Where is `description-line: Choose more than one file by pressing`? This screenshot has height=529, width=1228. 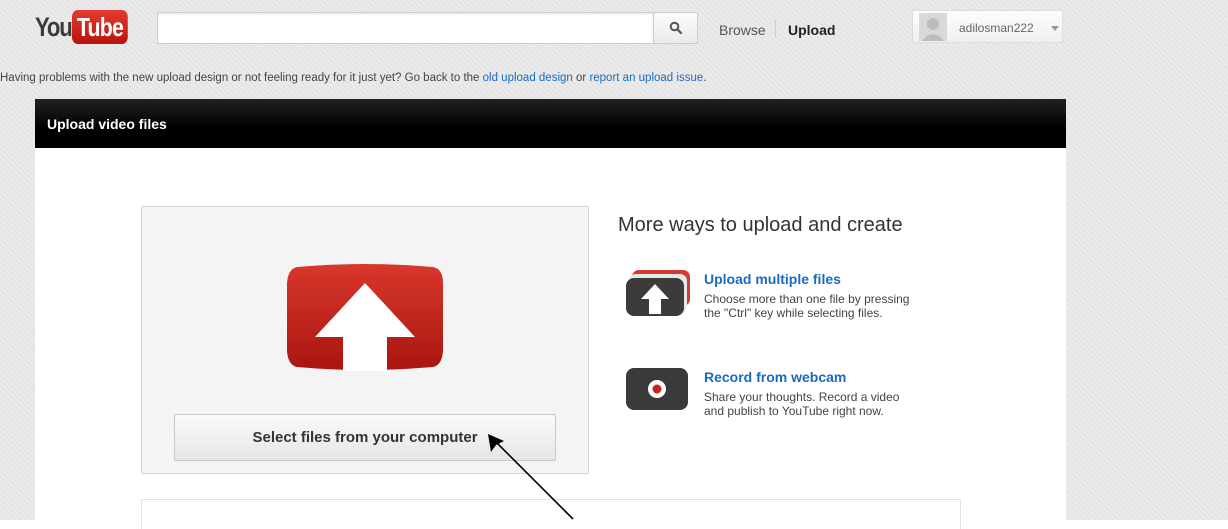 description-line: Choose more than one file by pressing is located at coordinates (807, 299).